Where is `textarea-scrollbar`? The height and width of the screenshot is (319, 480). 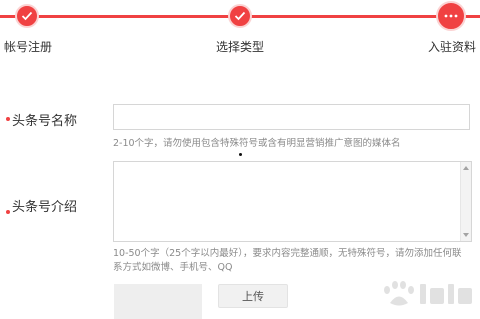
textarea-scrollbar is located at coordinates (465, 201).